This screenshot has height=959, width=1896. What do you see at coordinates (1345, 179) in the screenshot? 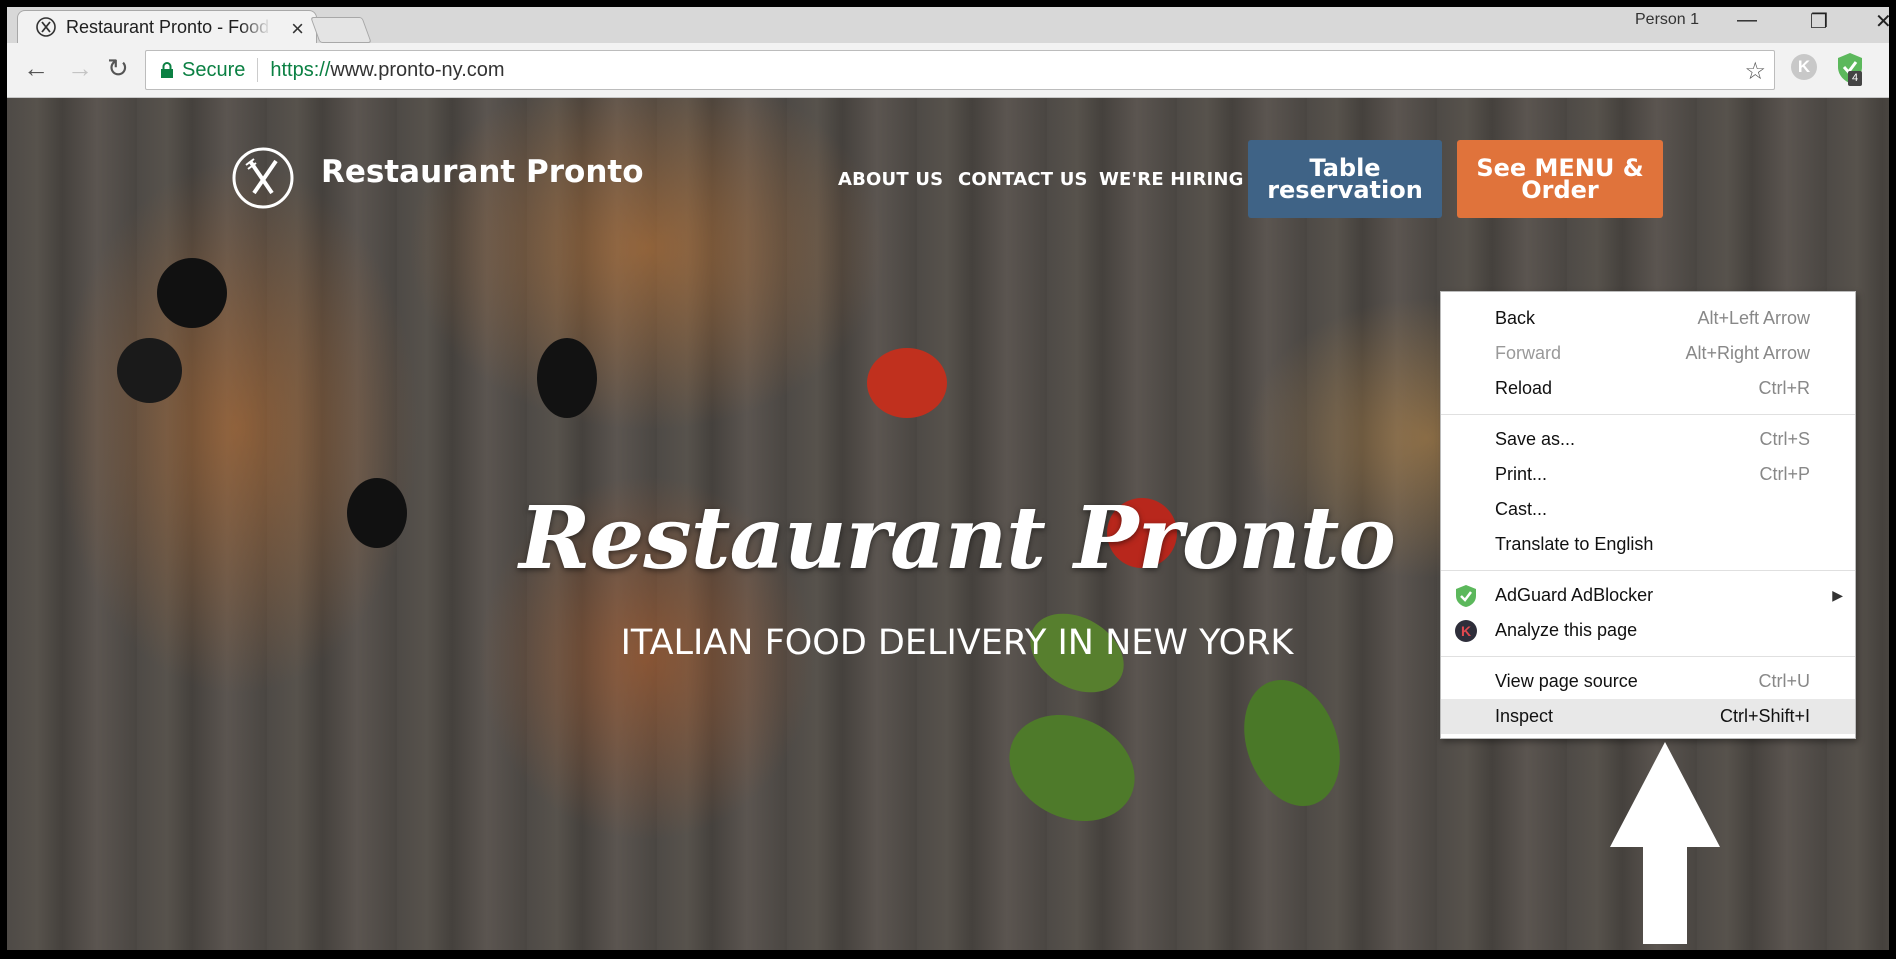
I see `table-reservation-button: Table reservation` at bounding box center [1345, 179].